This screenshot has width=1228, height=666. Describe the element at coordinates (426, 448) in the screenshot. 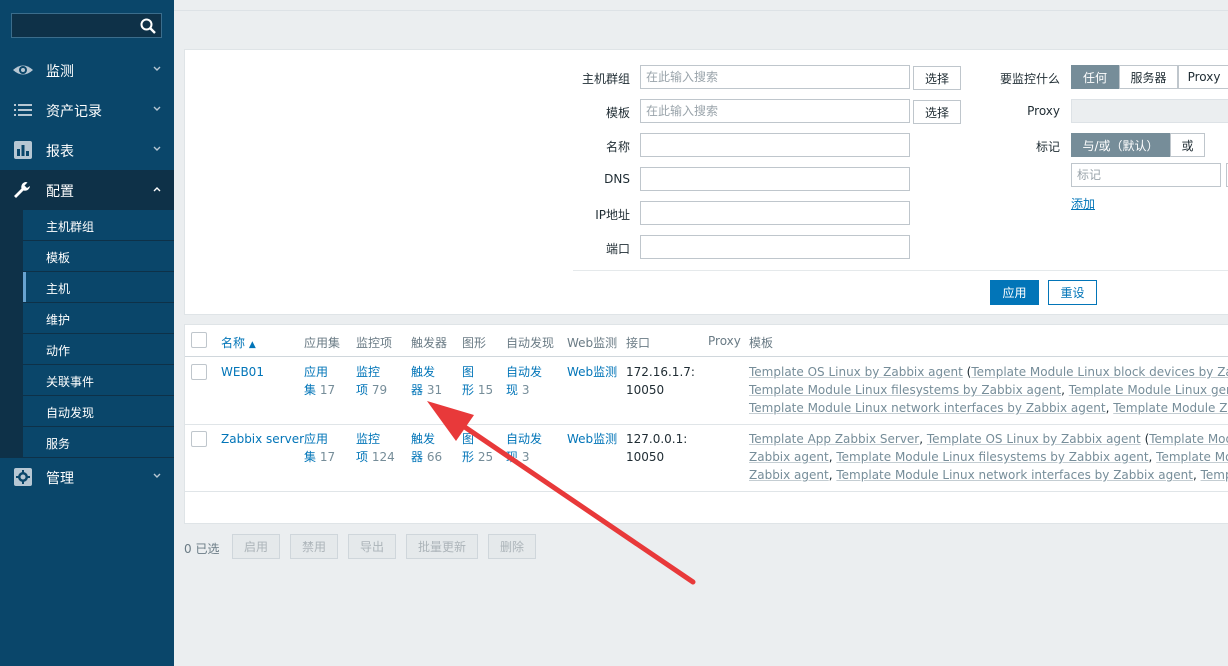

I see `triggers-link: 触发器 66` at that location.